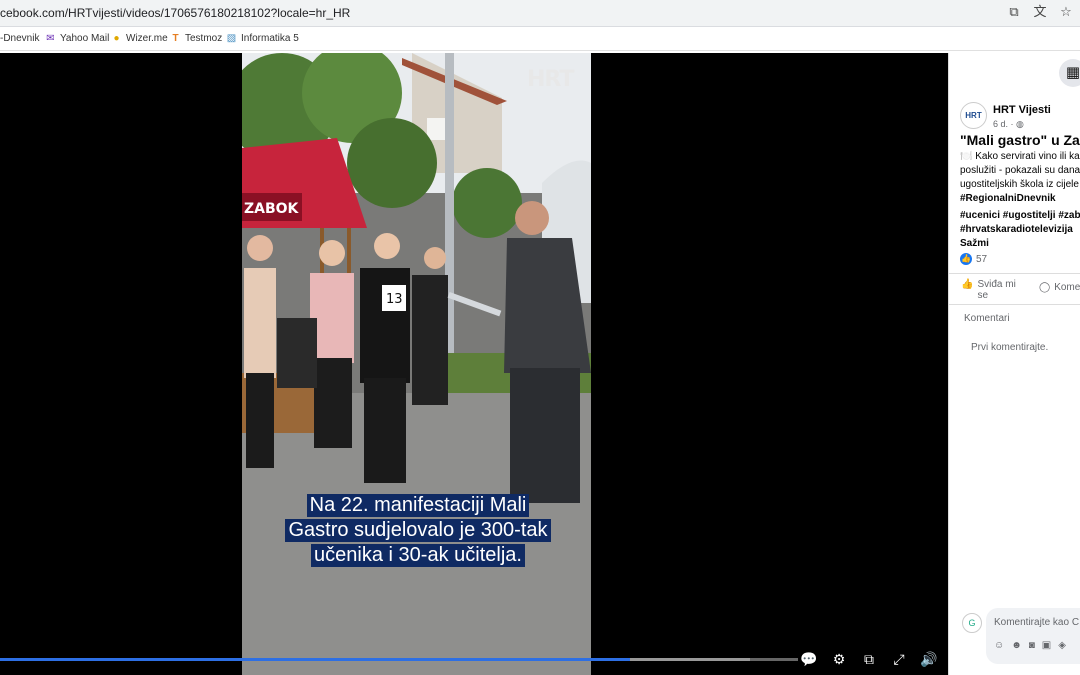  I want to click on bookmark-label: Informatika 5, so click(270, 38).